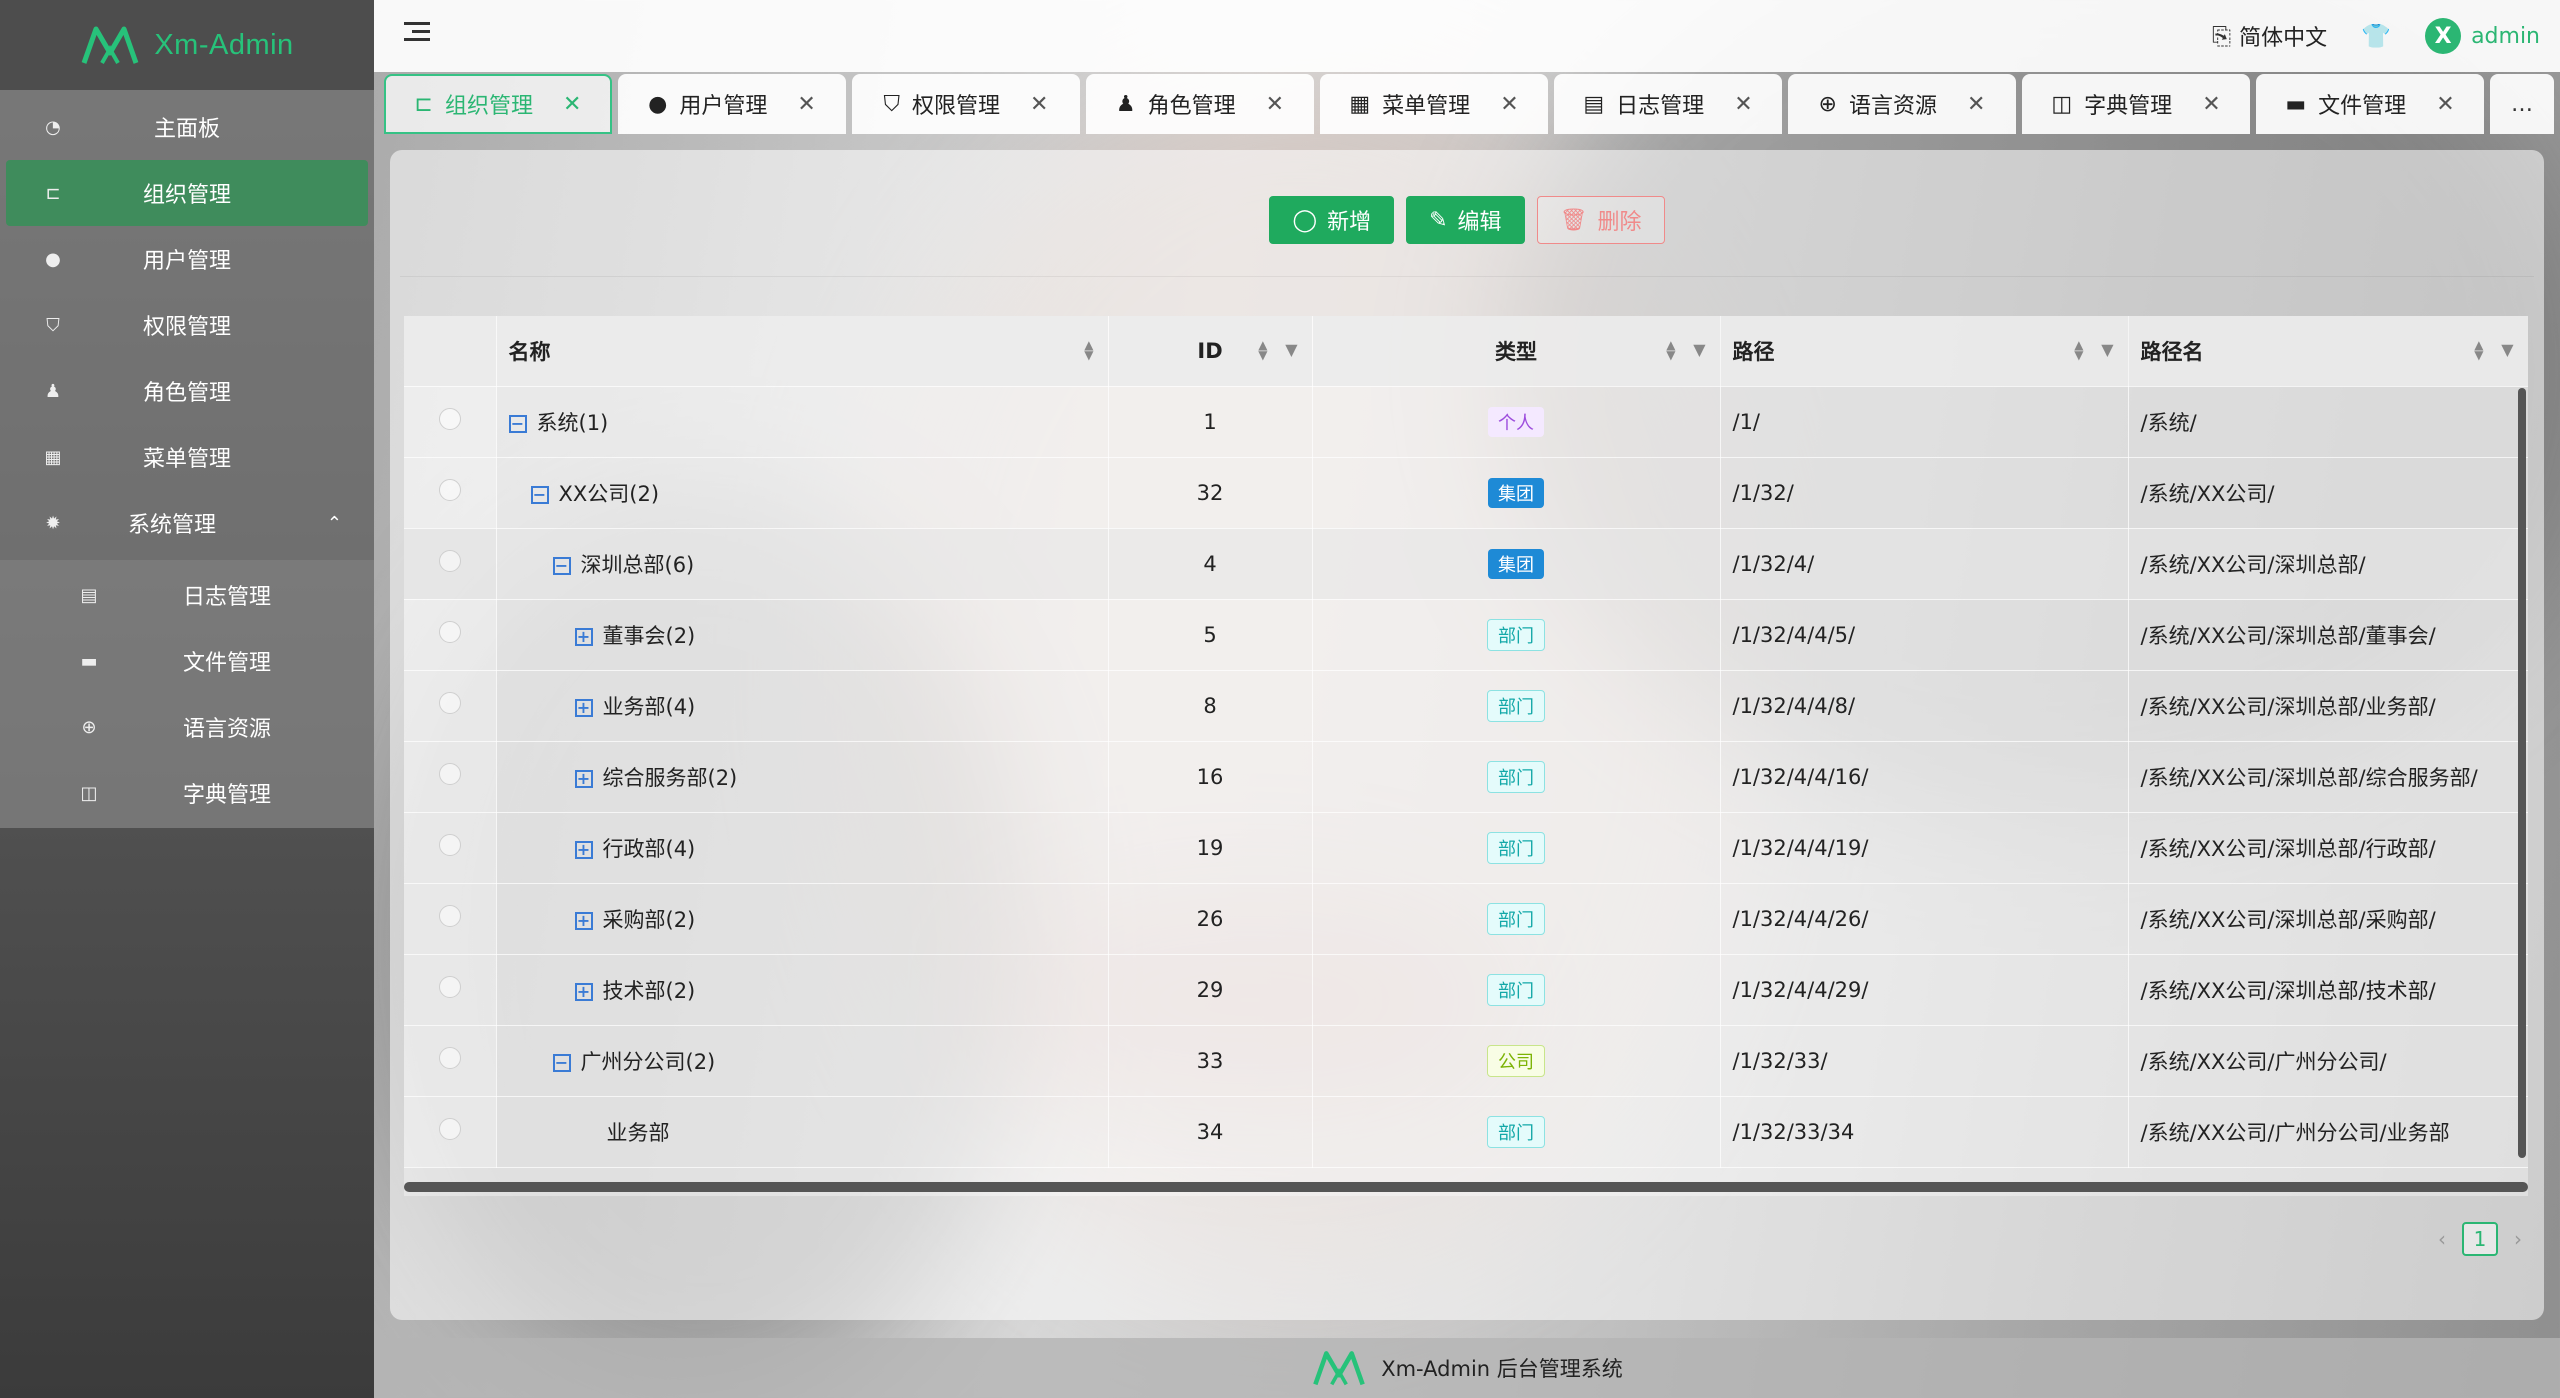 The height and width of the screenshot is (1398, 2560). What do you see at coordinates (1200, 104) in the screenshot?
I see `tab-roles: ♟ 角色管理 ✕` at bounding box center [1200, 104].